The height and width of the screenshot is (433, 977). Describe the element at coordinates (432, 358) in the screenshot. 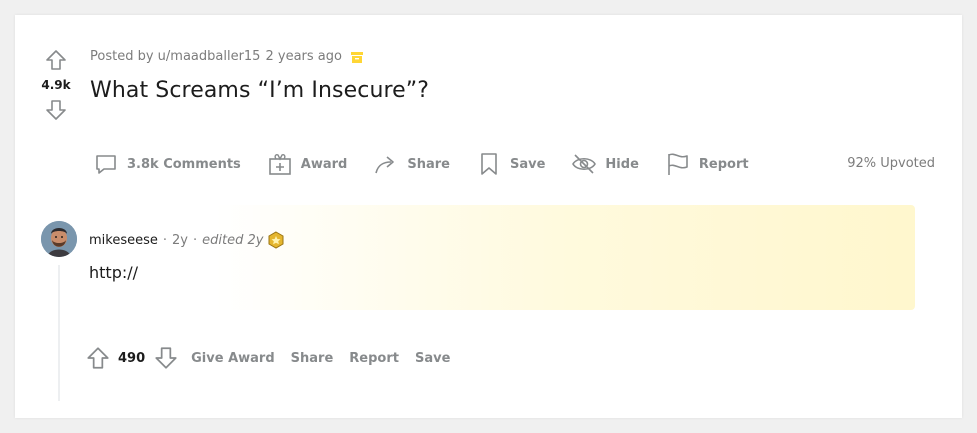

I see `comment-save-button: Save` at that location.